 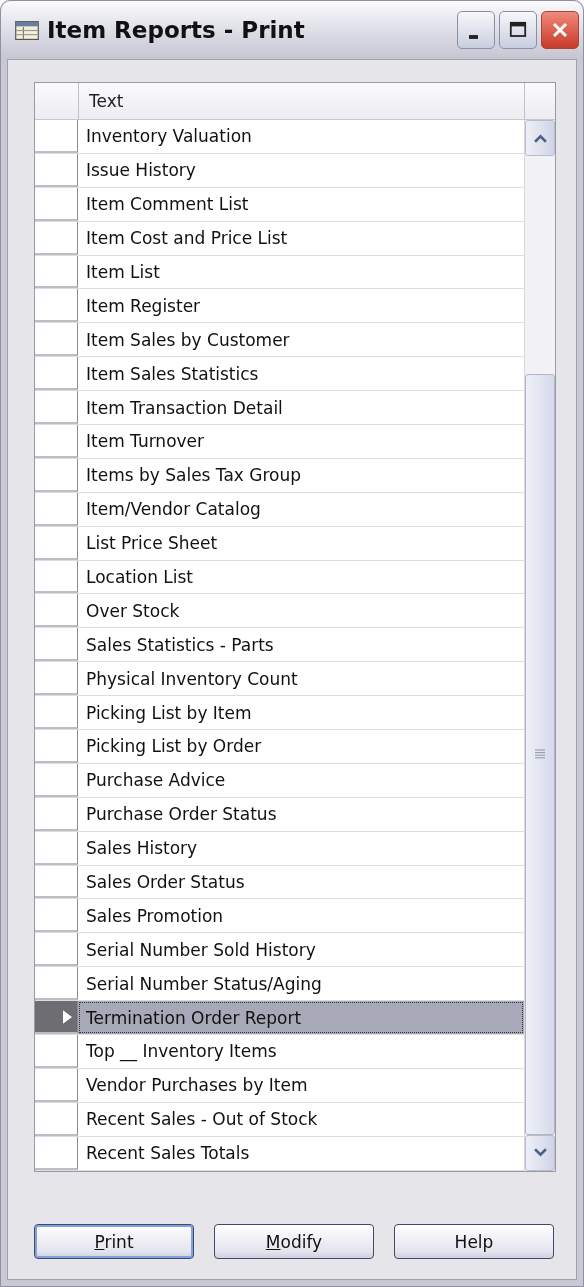 What do you see at coordinates (301, 713) in the screenshot?
I see `list-item: Picking List by Item` at bounding box center [301, 713].